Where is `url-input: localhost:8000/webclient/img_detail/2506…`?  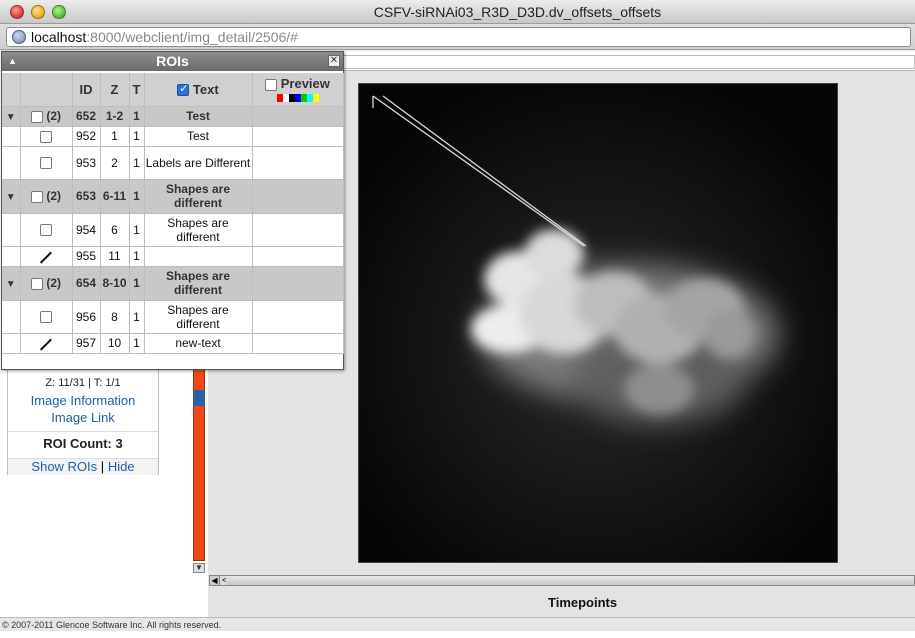
url-input: localhost:8000/webclient/img_detail/2506… is located at coordinates (458, 37).